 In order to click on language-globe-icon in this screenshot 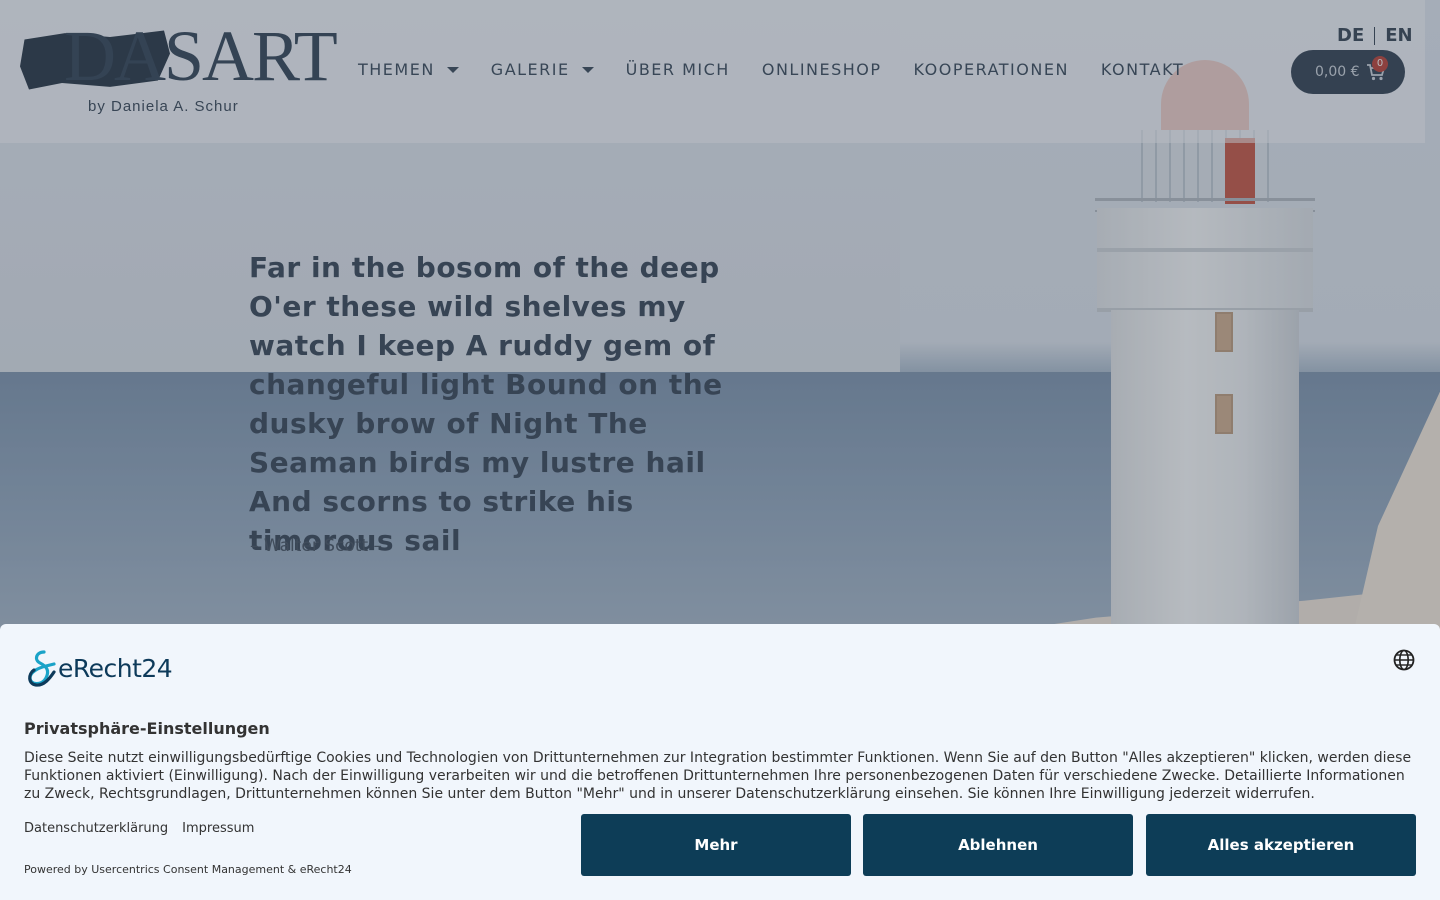, I will do `click(1404, 660)`.